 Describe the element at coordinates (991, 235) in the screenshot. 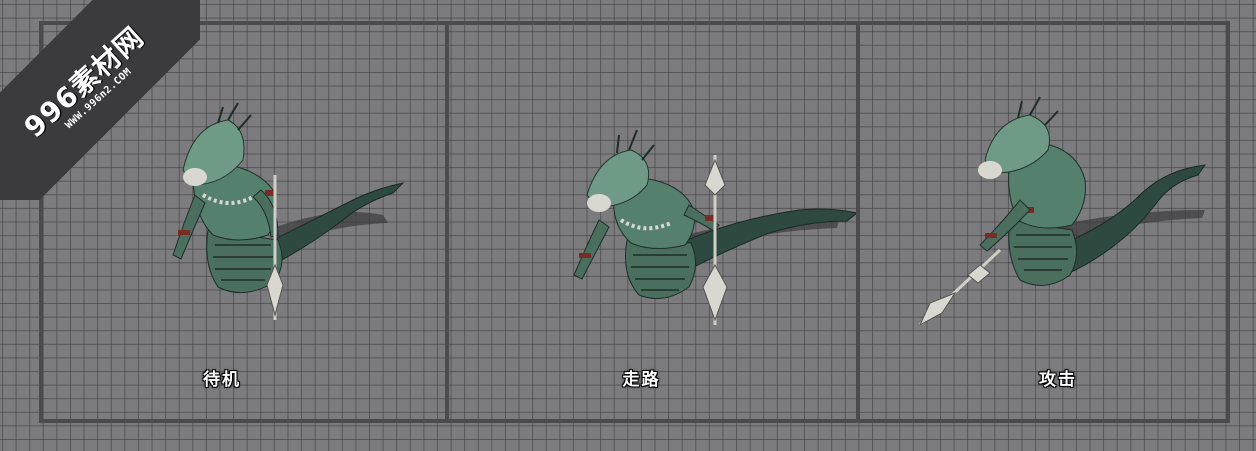

I see `arm-bracer` at that location.